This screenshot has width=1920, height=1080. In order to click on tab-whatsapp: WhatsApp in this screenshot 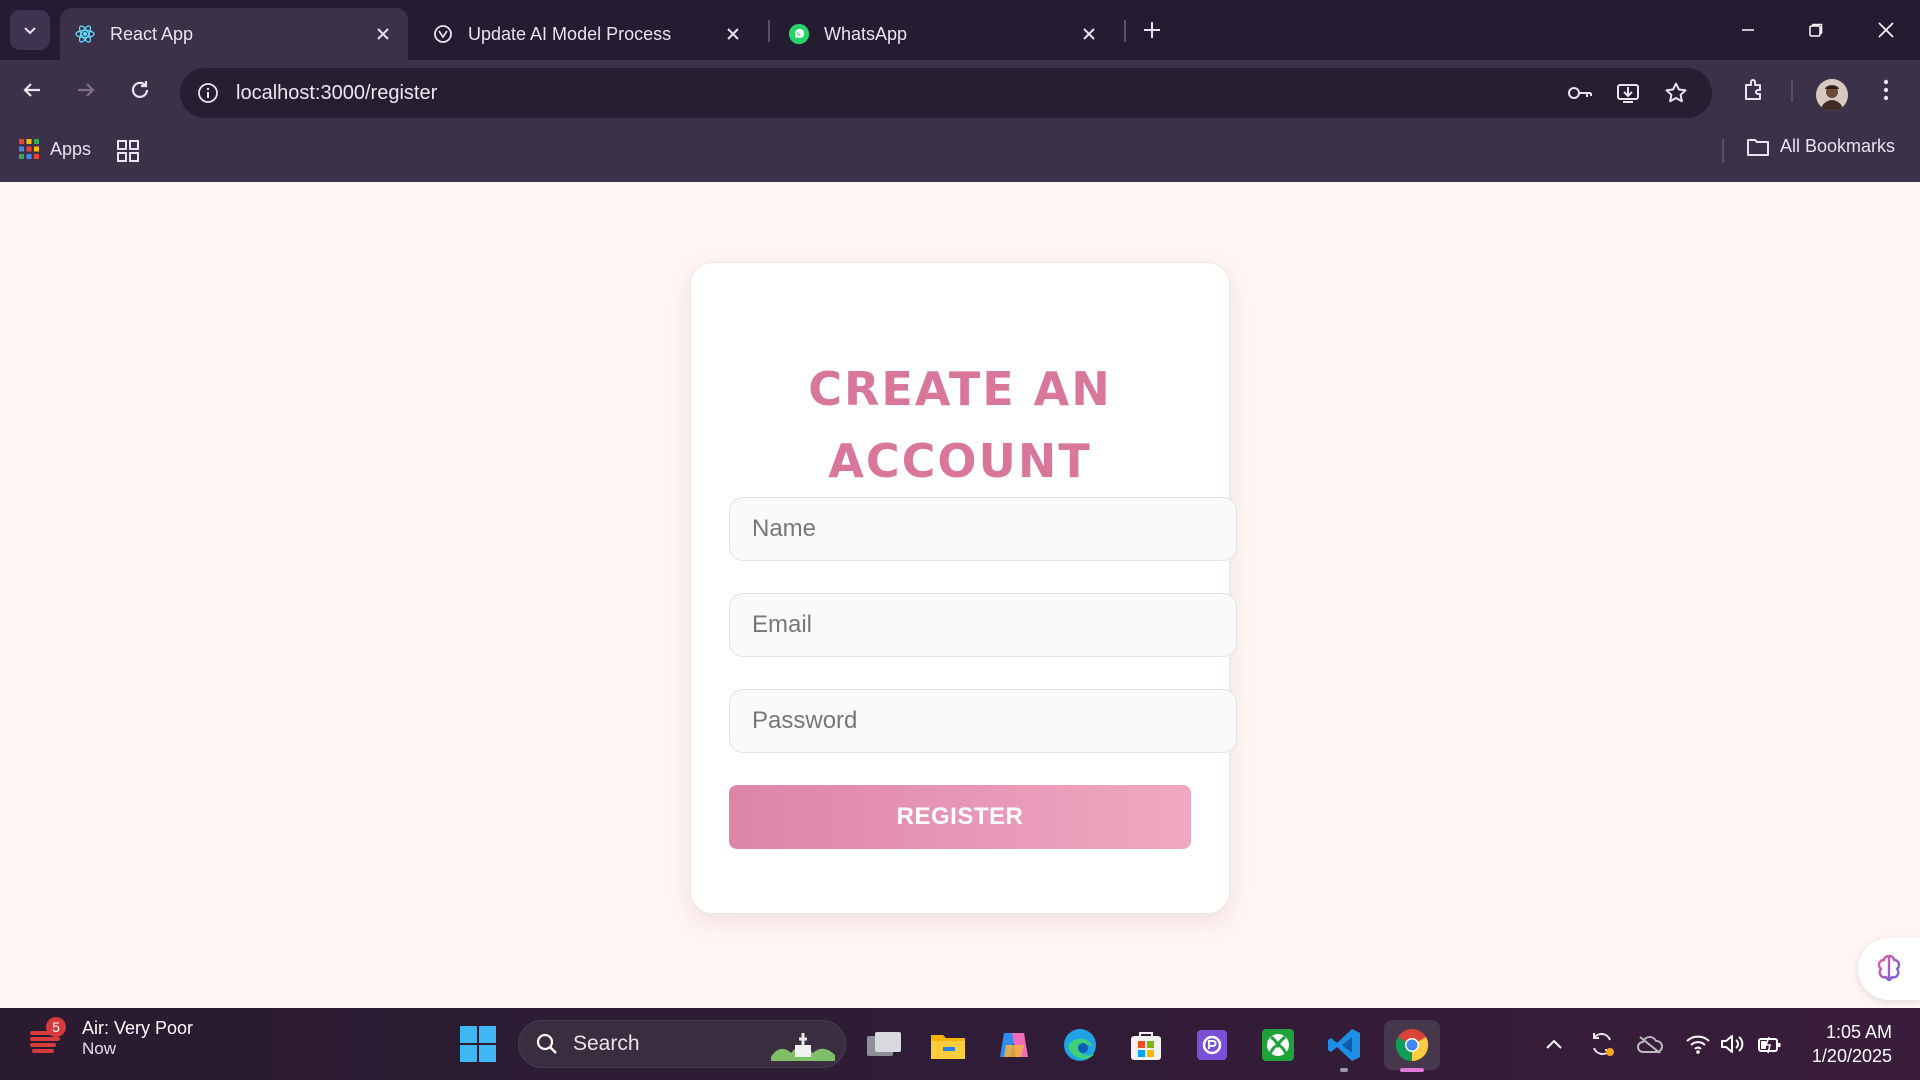, I will do `click(944, 34)`.